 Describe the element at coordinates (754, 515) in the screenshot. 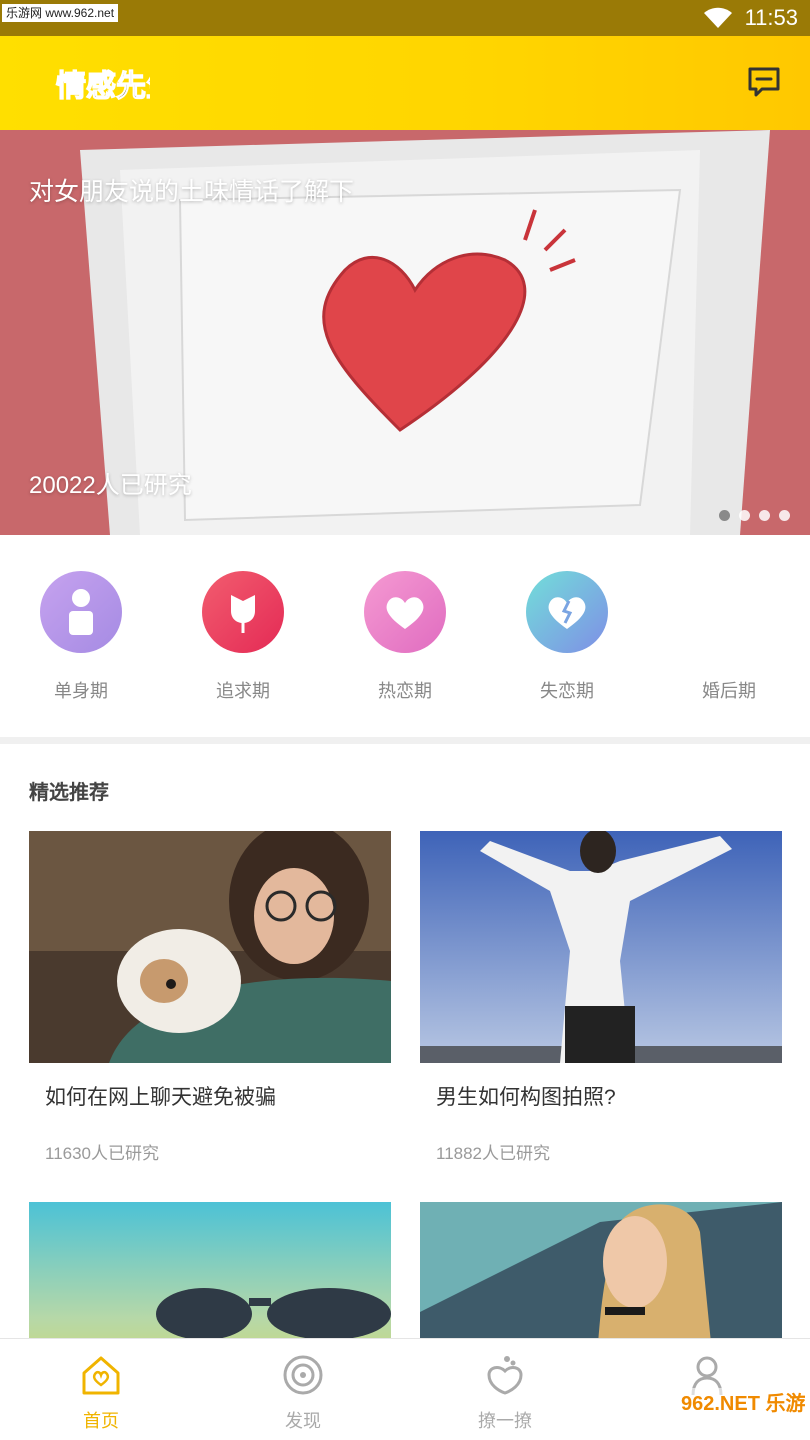

I see `carousel-dots` at that location.